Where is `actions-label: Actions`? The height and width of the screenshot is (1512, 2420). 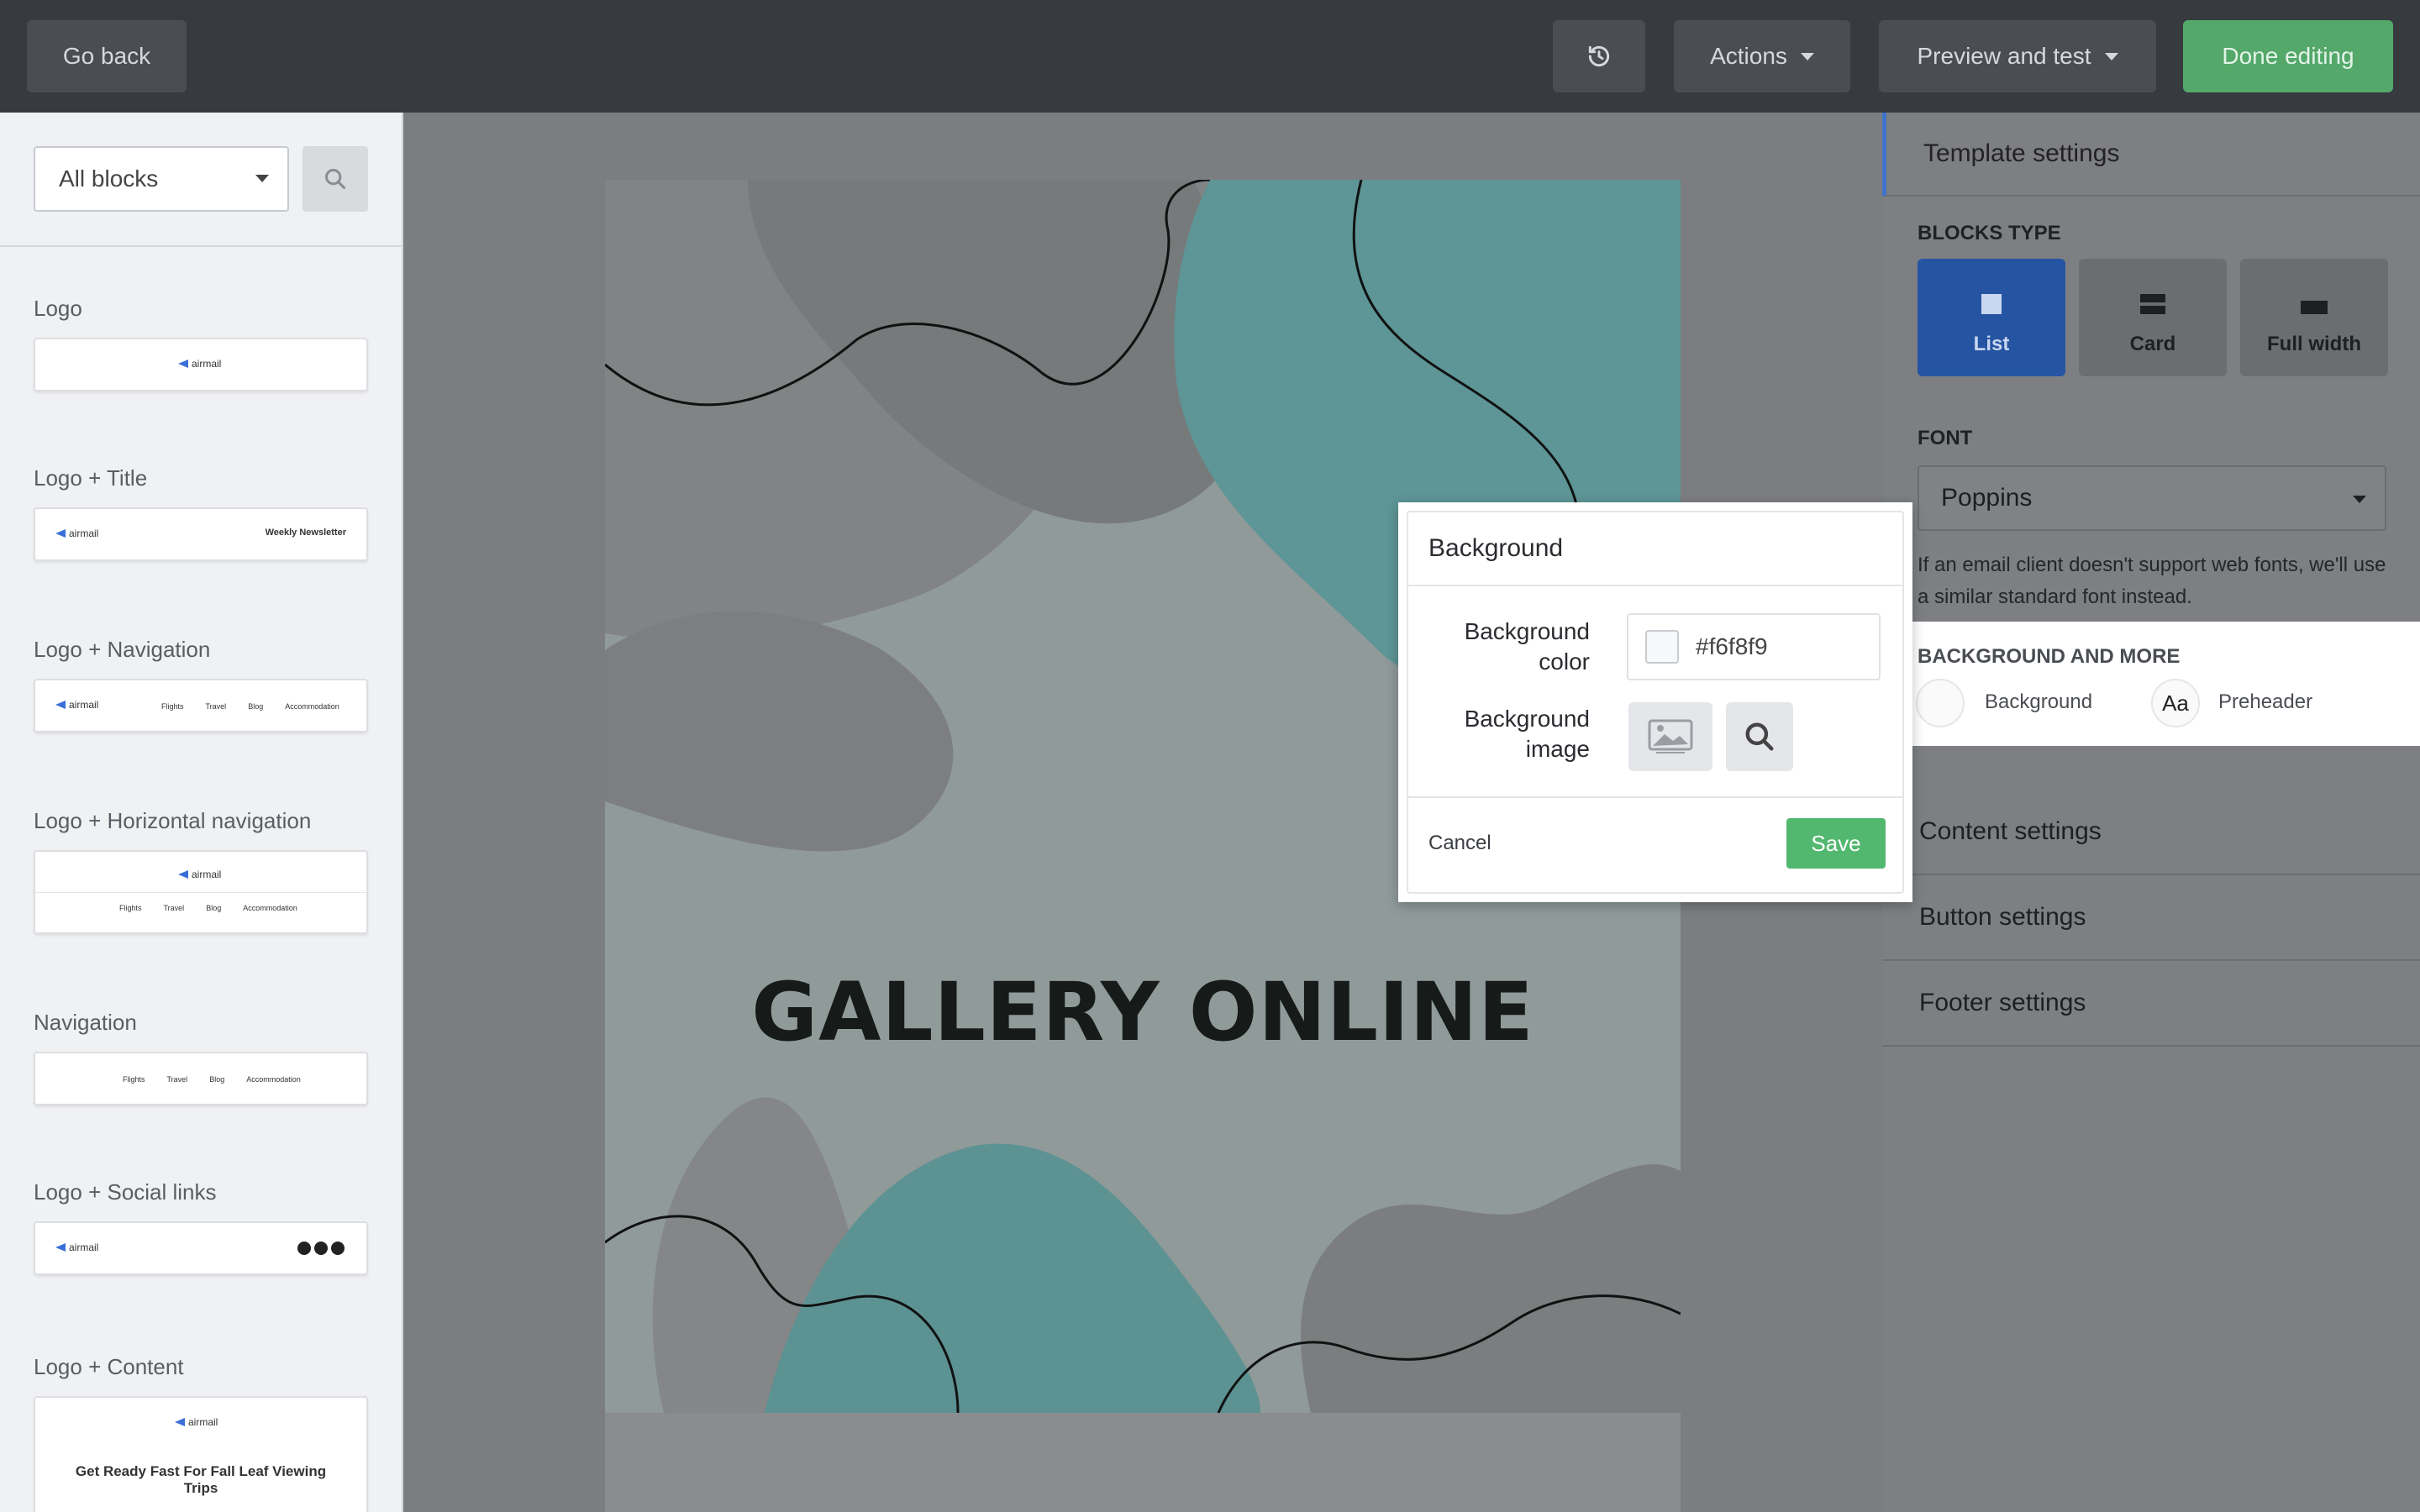 actions-label: Actions is located at coordinates (1748, 56).